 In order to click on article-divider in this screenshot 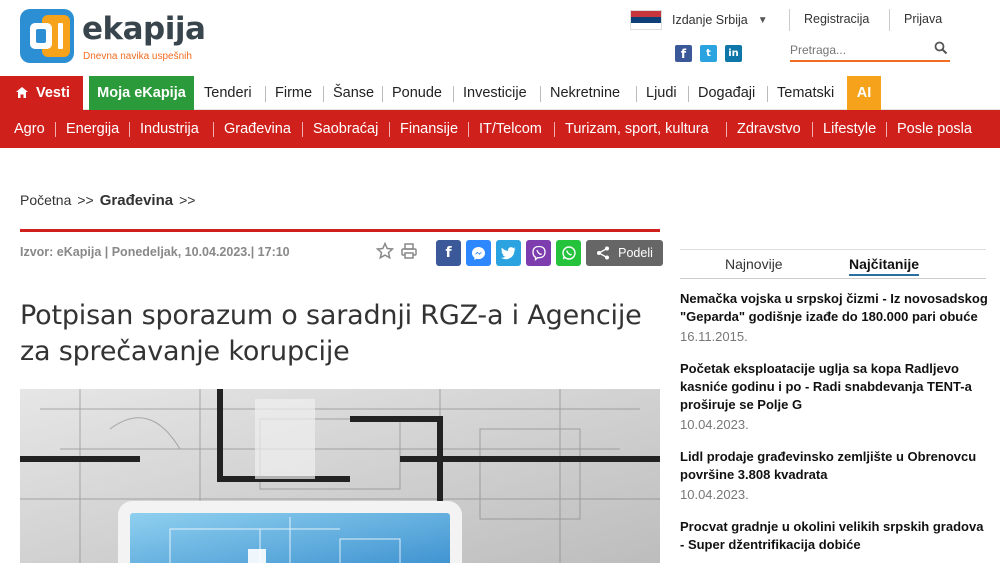, I will do `click(340, 230)`.